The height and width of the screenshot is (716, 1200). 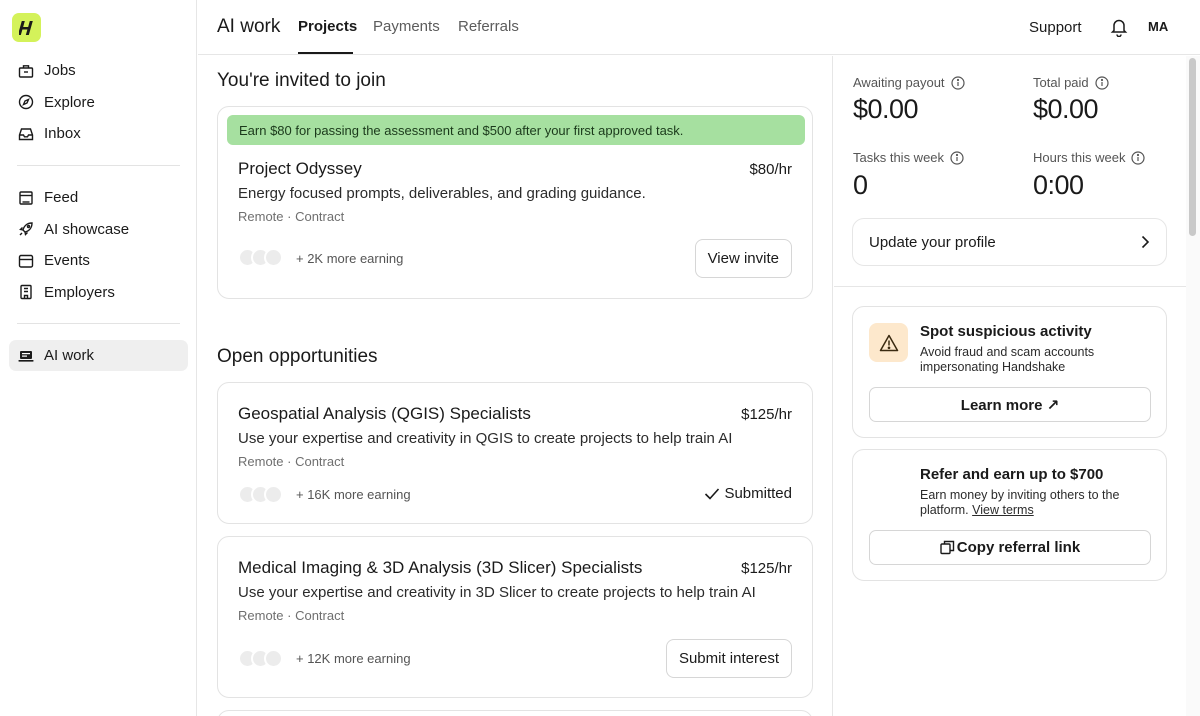 I want to click on view-terms-link: View terms, so click(x=1003, y=510).